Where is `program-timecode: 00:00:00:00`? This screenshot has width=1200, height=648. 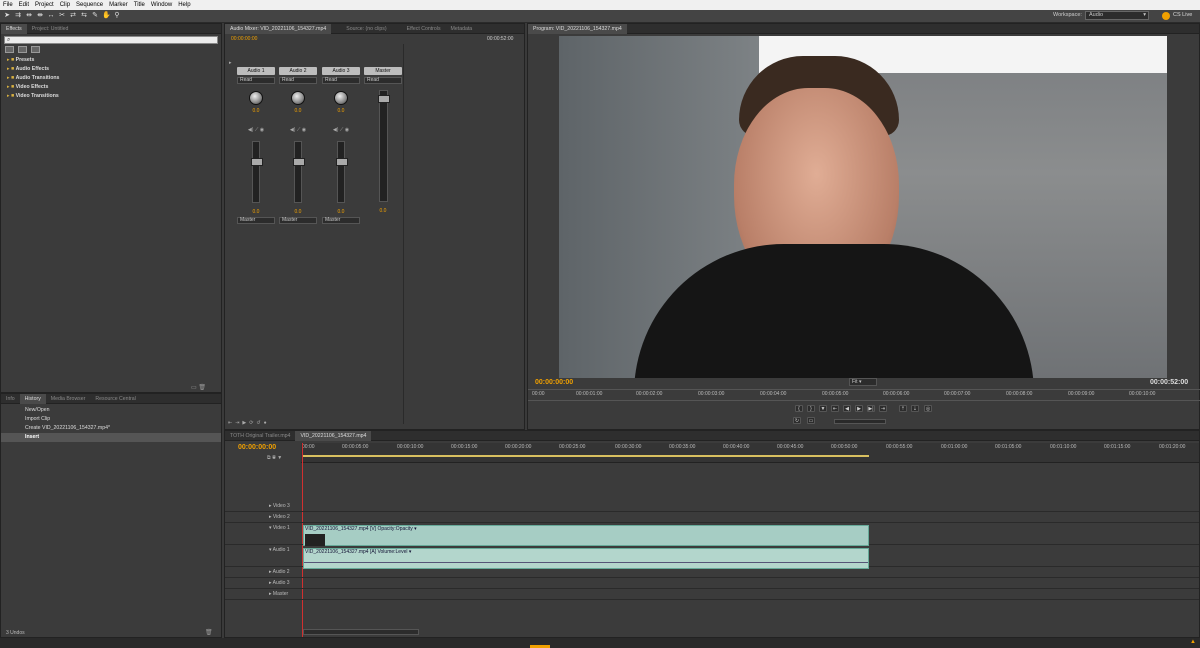 program-timecode: 00:00:00:00 is located at coordinates (554, 382).